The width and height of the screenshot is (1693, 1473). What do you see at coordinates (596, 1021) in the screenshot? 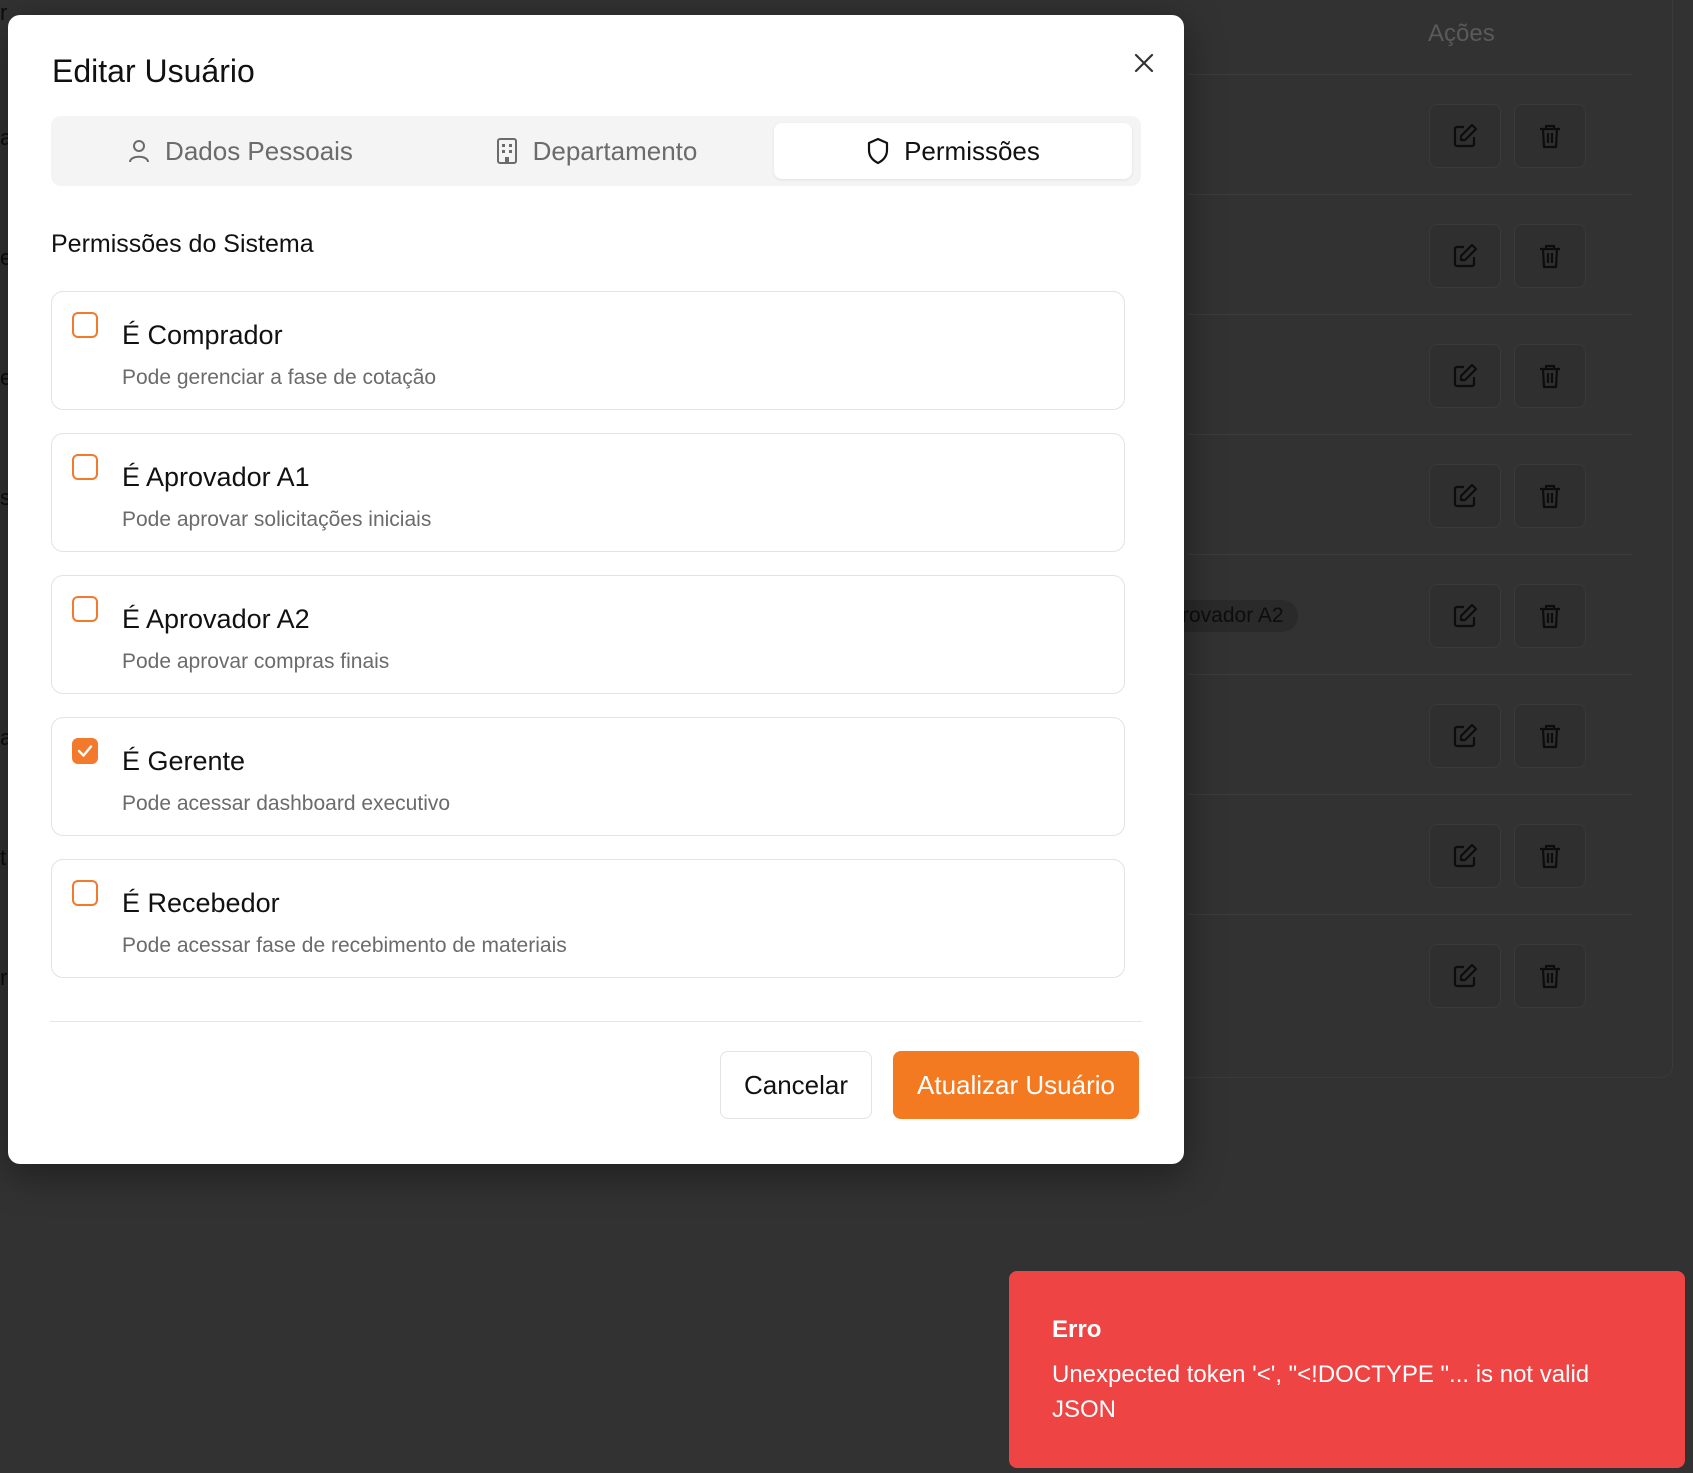
I see `footer-divider` at bounding box center [596, 1021].